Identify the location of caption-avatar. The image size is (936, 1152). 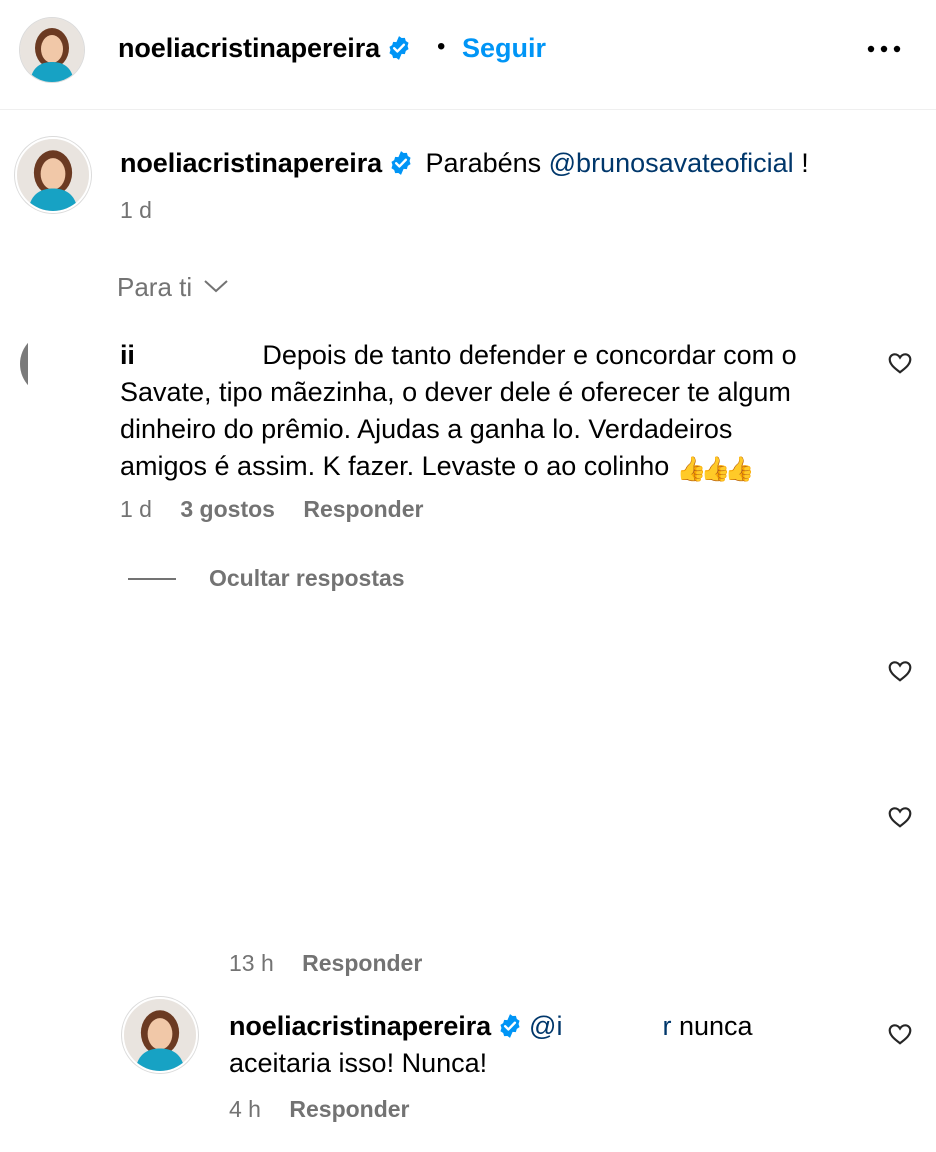
(53, 175).